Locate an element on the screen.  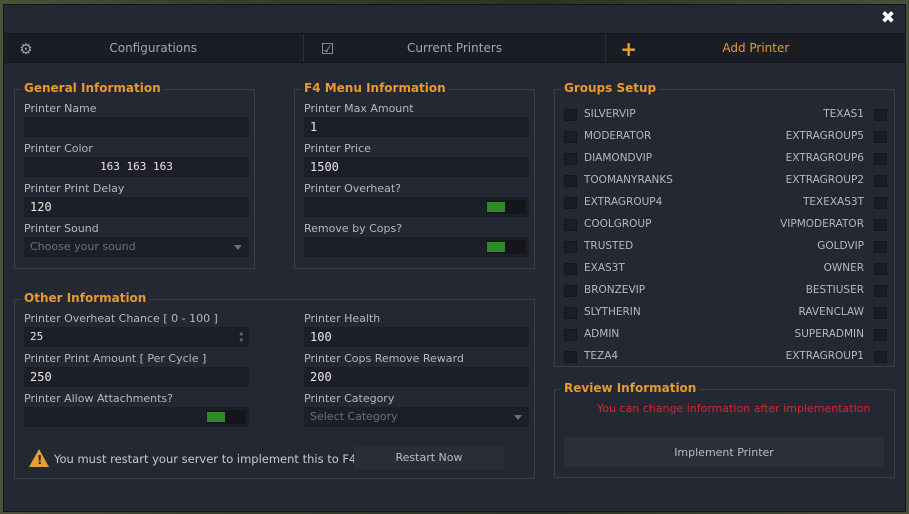
cops-reward-input: 200 is located at coordinates (416, 377).